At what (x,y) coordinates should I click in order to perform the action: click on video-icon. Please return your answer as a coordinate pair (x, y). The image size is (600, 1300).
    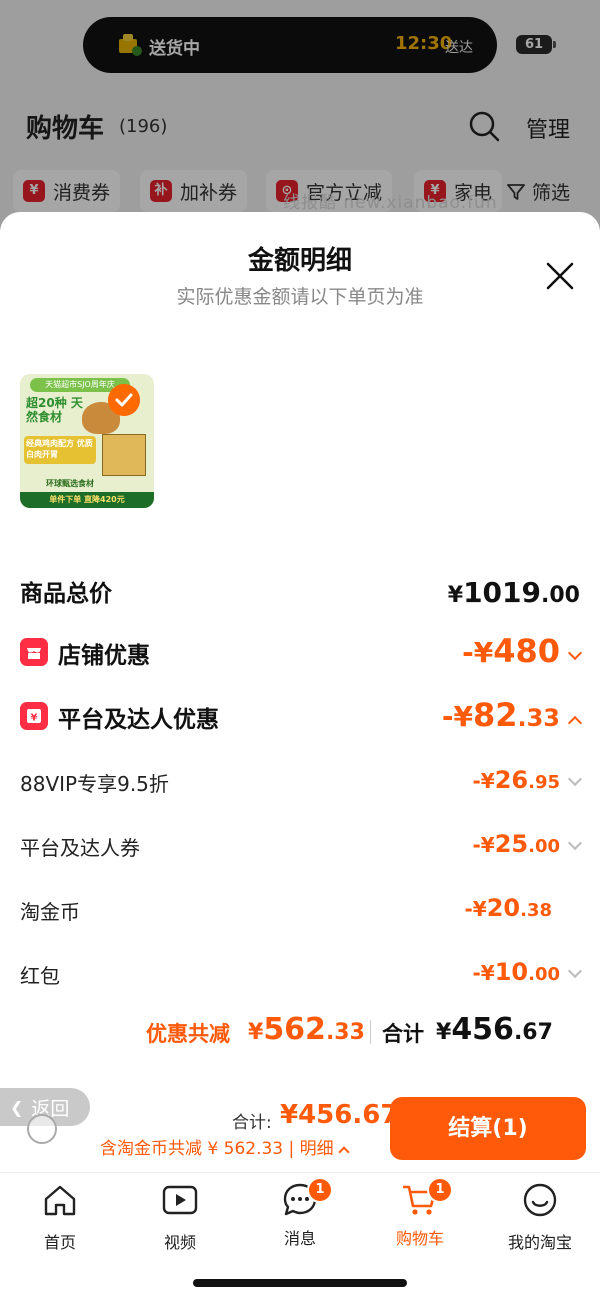
    Looking at the image, I should click on (180, 1200).